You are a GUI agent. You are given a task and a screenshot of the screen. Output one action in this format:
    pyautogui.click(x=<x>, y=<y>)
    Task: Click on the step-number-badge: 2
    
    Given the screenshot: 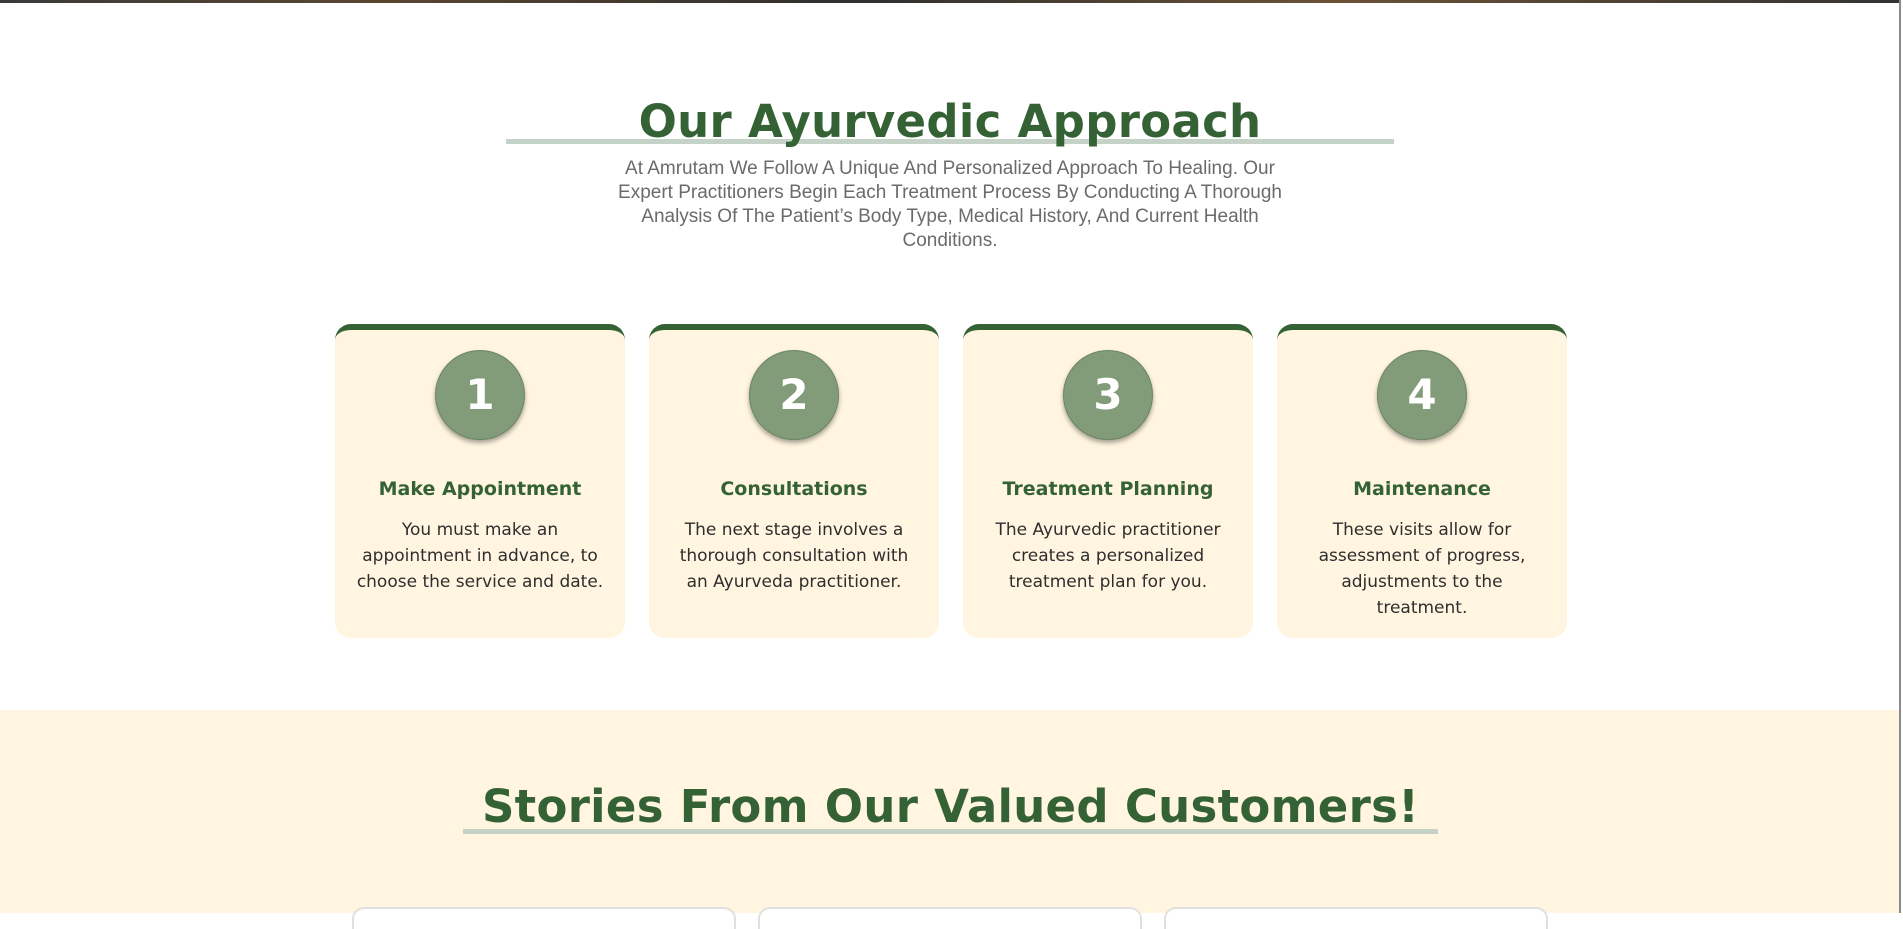 What is the action you would take?
    pyautogui.click(x=794, y=395)
    